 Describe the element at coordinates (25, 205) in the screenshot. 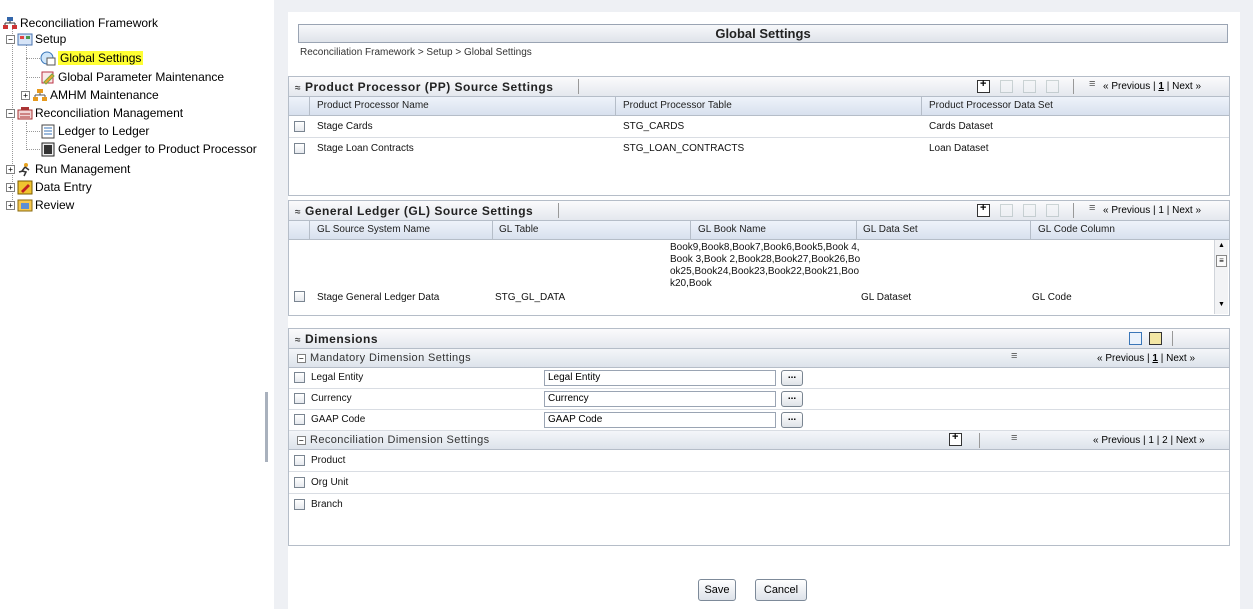

I see `review-icon` at that location.